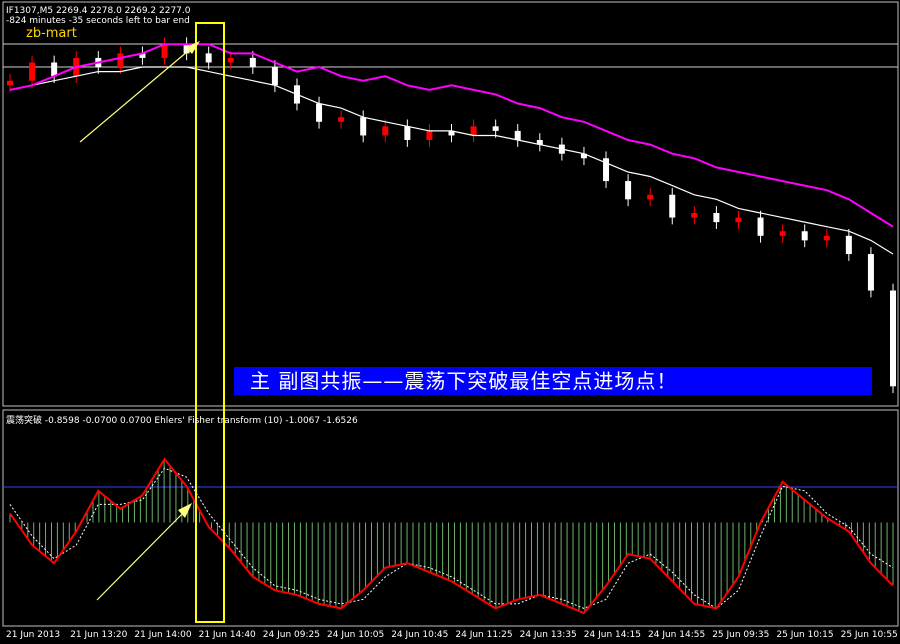  I want to click on x-tick-label: 24 Jun 14:15, so click(612, 635).